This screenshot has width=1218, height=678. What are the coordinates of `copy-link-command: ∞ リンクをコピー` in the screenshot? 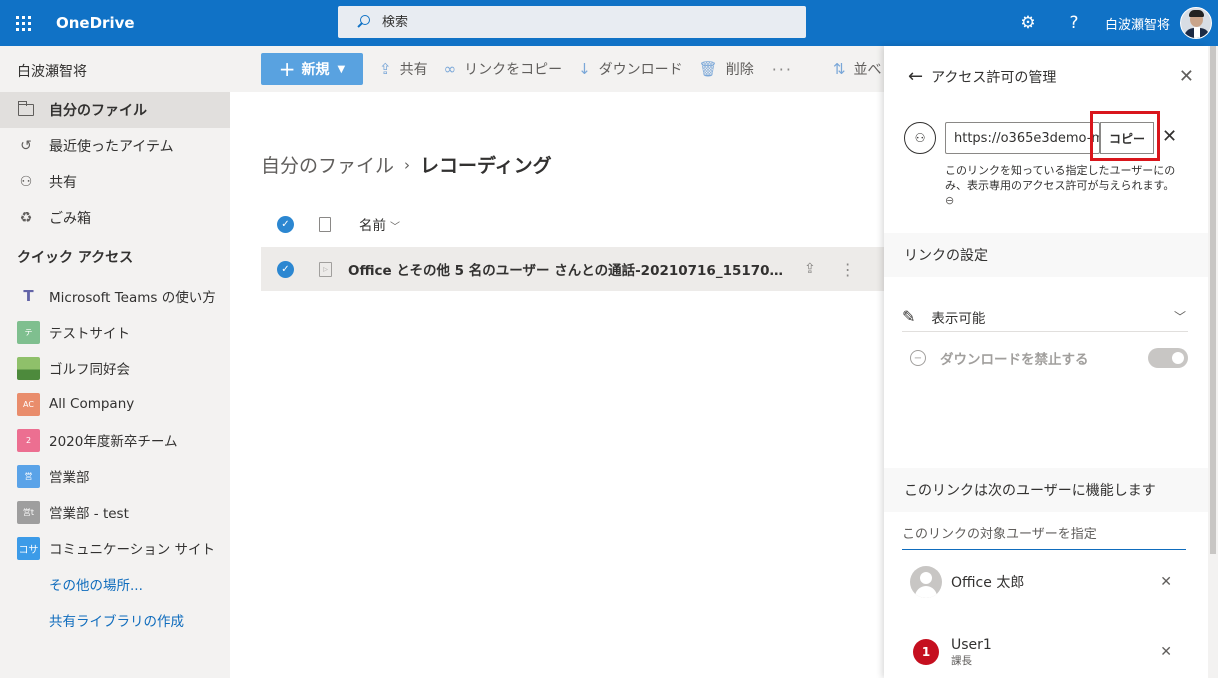 It's located at (503, 69).